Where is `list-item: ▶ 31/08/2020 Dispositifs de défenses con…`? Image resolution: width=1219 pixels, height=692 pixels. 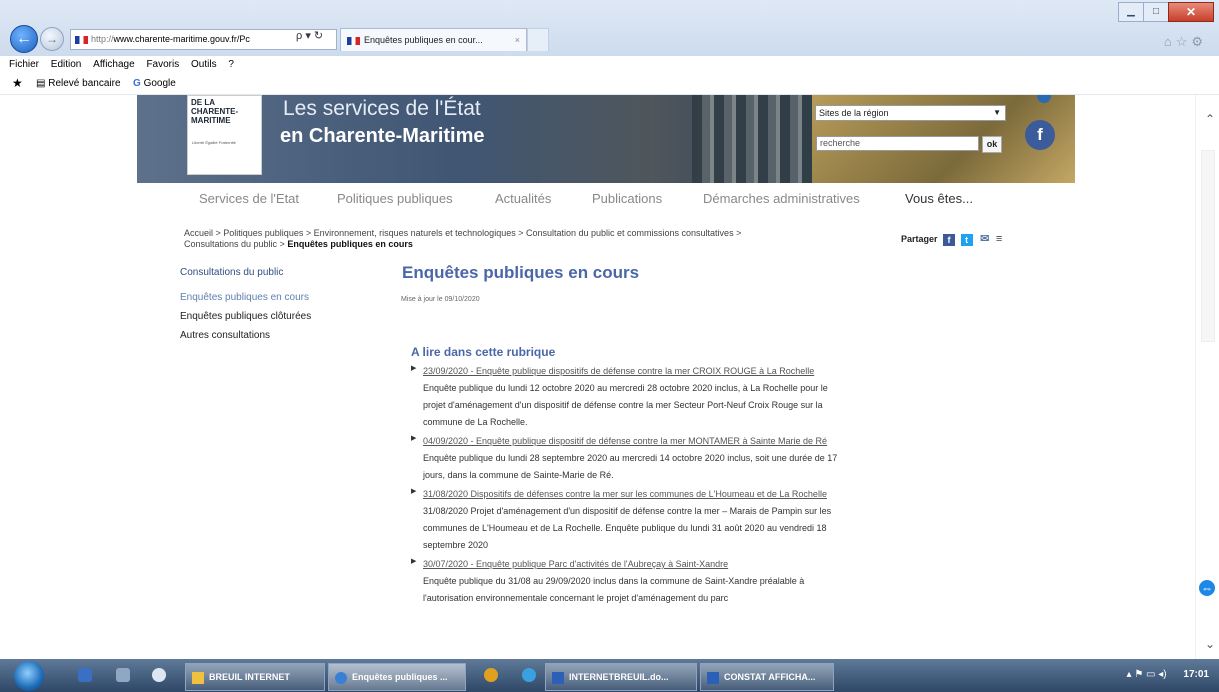 list-item: ▶ 31/08/2020 Dispositifs de défenses con… is located at coordinates (626, 520).